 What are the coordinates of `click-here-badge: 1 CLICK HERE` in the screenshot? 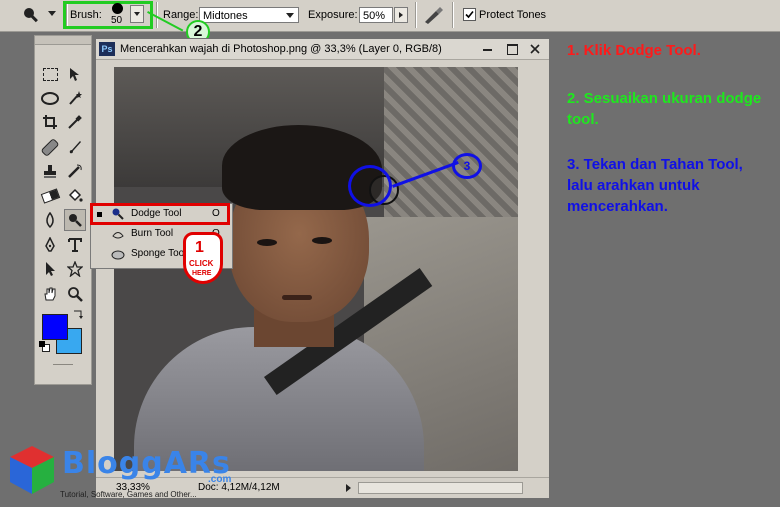 It's located at (203, 261).